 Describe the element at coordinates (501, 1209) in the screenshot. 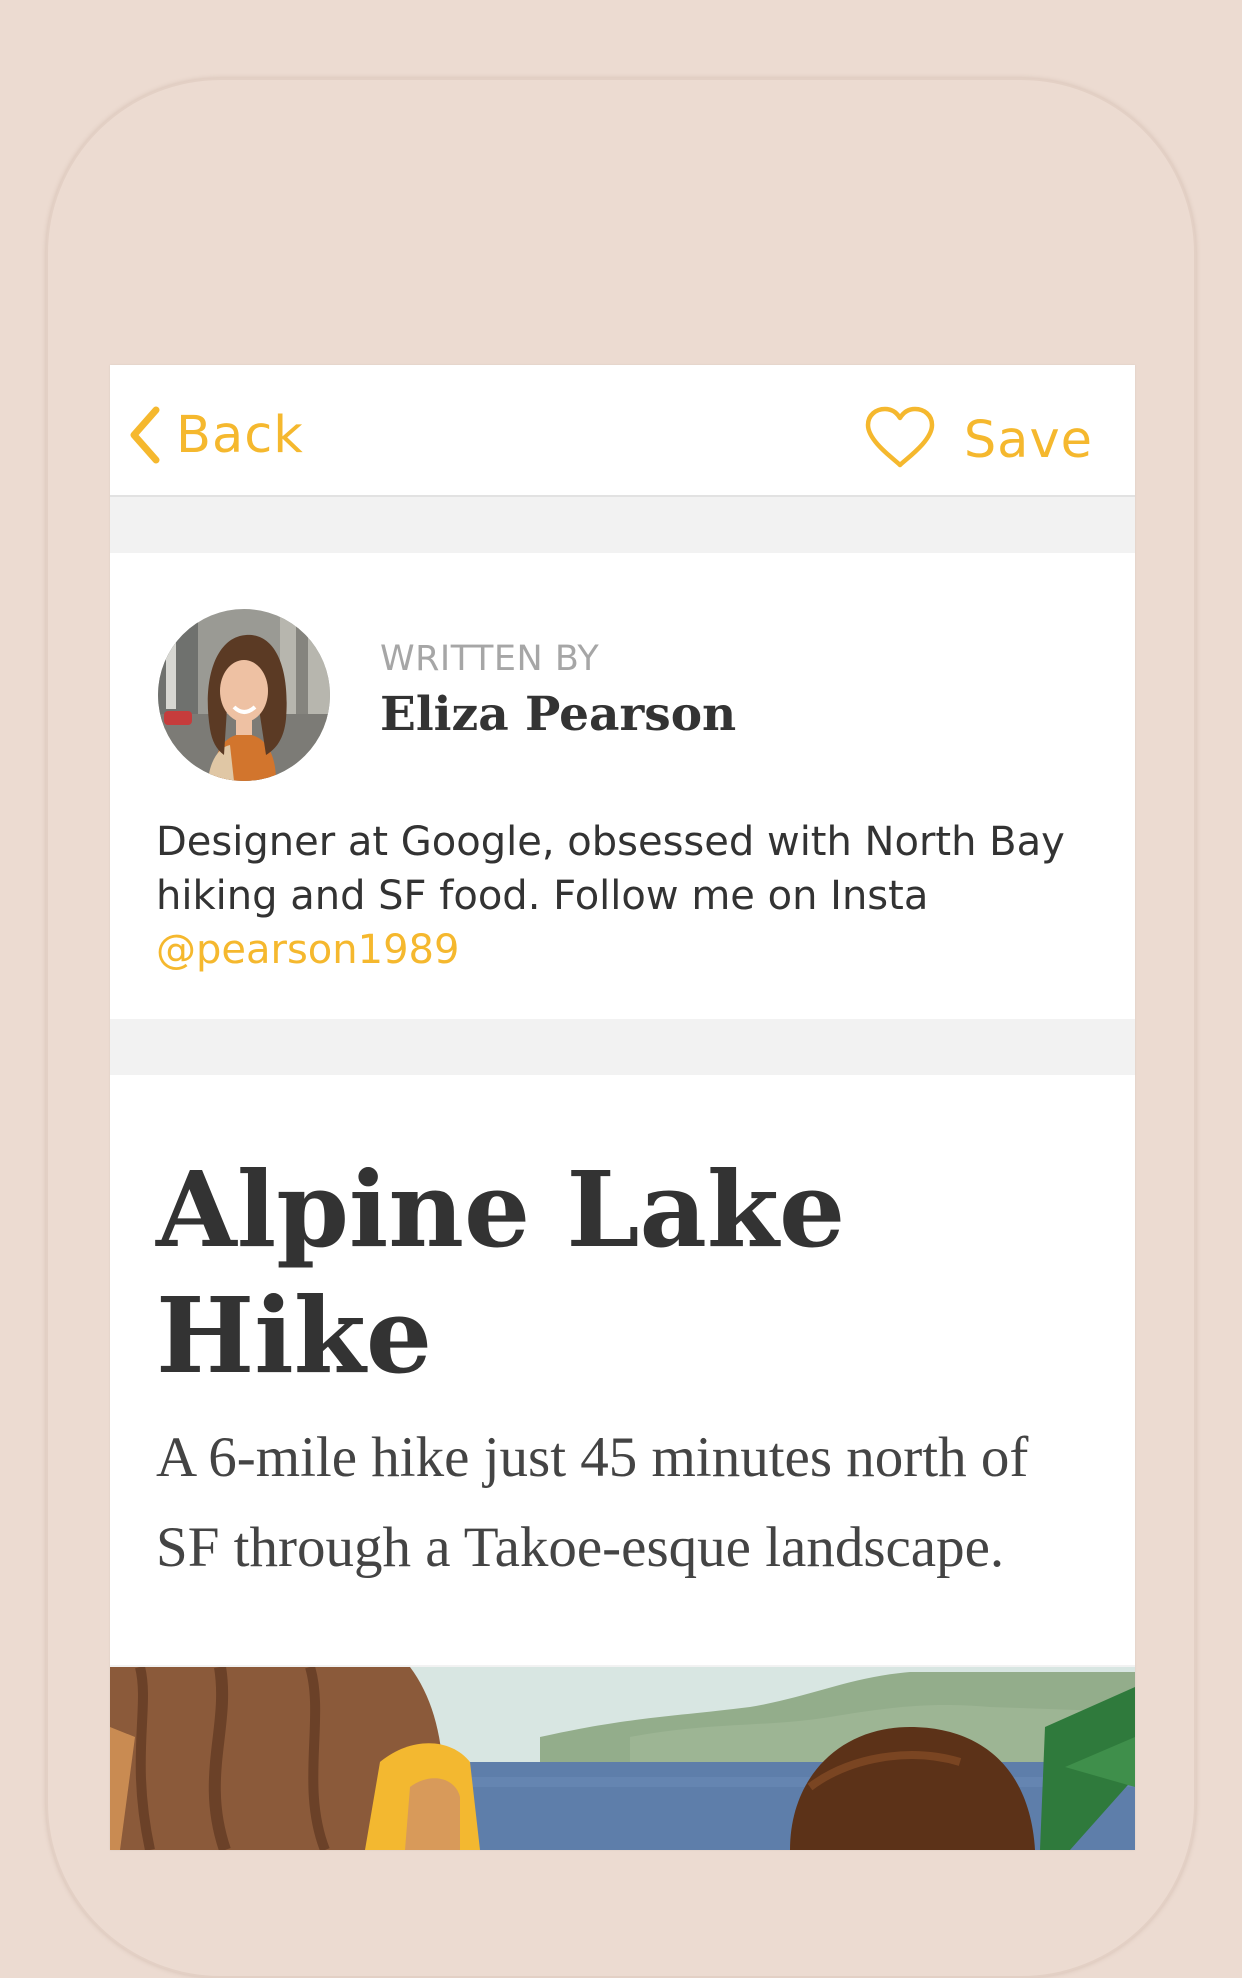

I see `article-title-line-1: Alpine Lake` at that location.